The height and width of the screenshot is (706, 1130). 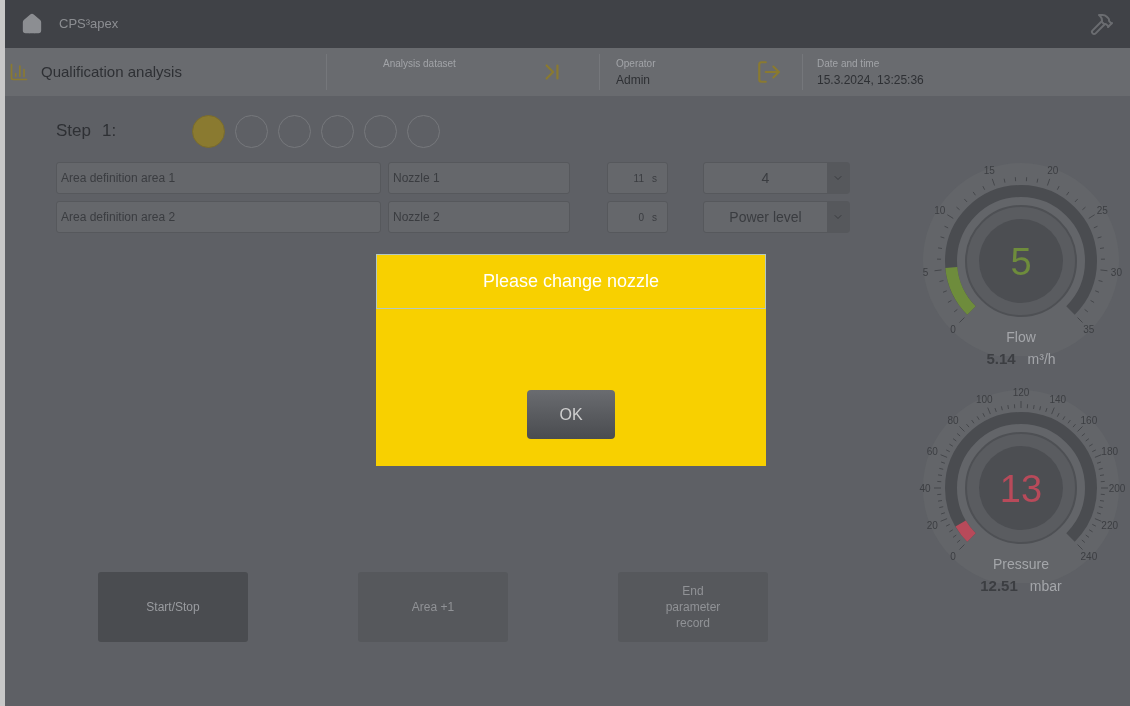 What do you see at coordinates (32, 24) in the screenshot?
I see `home-icon` at bounding box center [32, 24].